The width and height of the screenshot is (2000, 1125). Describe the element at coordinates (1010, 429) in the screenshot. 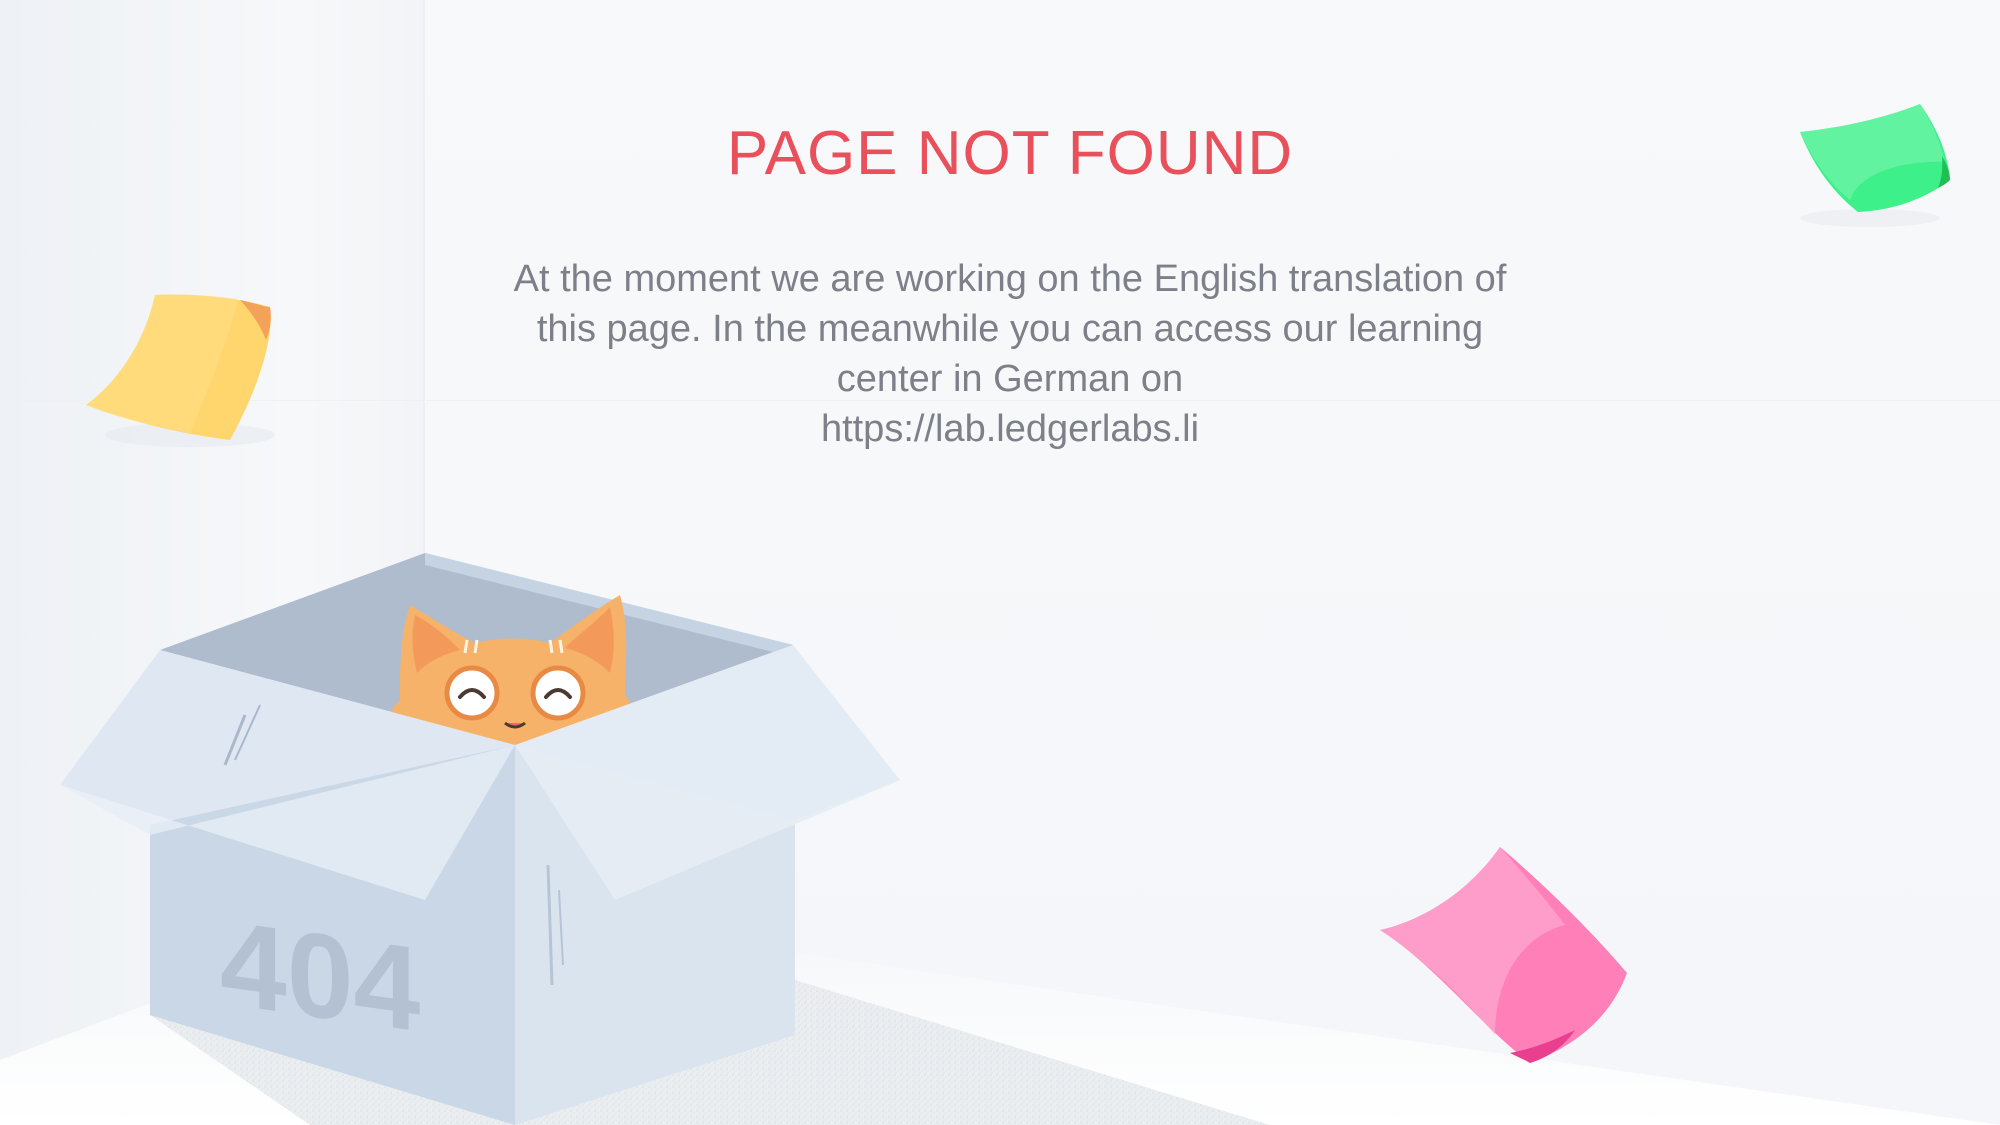

I see `learning-center-link: https://lab.ledgerlabs.li` at that location.